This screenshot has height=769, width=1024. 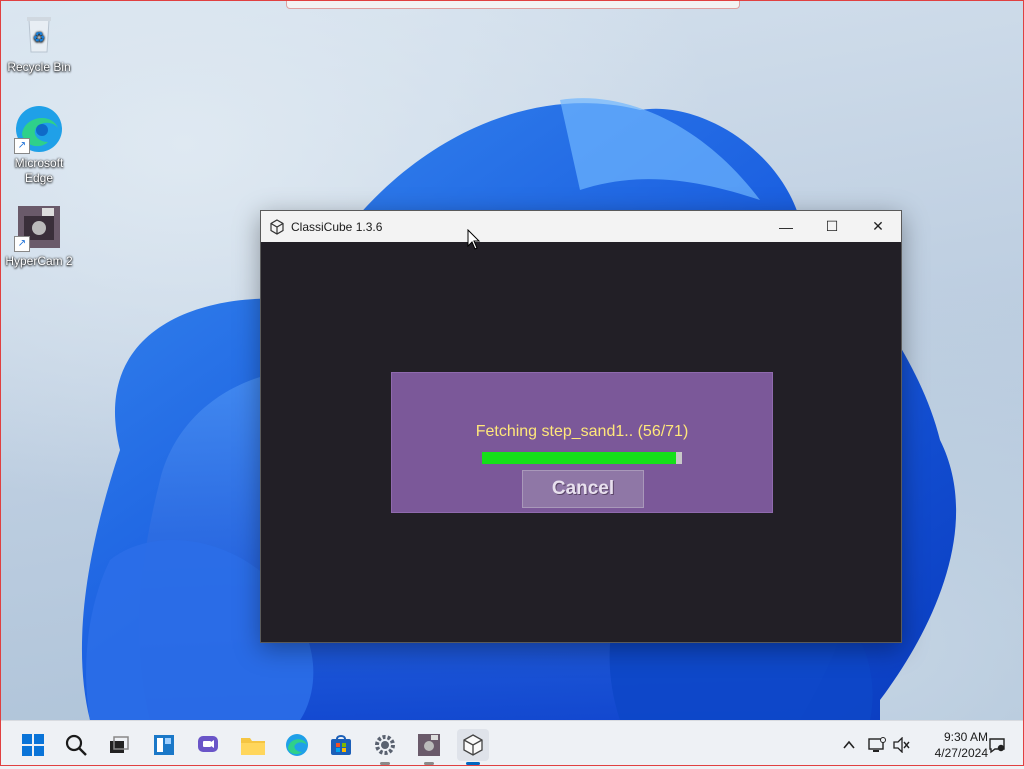 I want to click on classicube-taskbar-button, so click(x=473, y=747).